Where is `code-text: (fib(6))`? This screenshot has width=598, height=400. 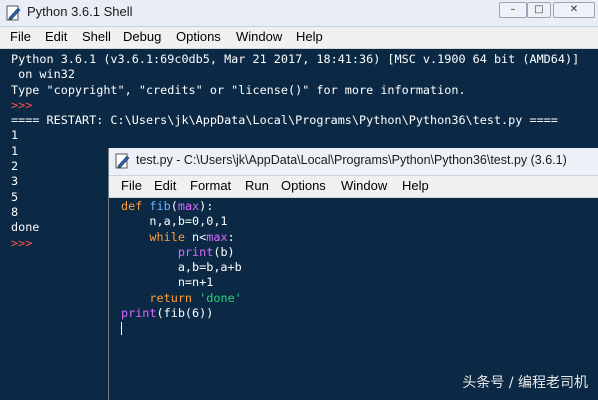
code-text: (fib(6)) is located at coordinates (185, 313).